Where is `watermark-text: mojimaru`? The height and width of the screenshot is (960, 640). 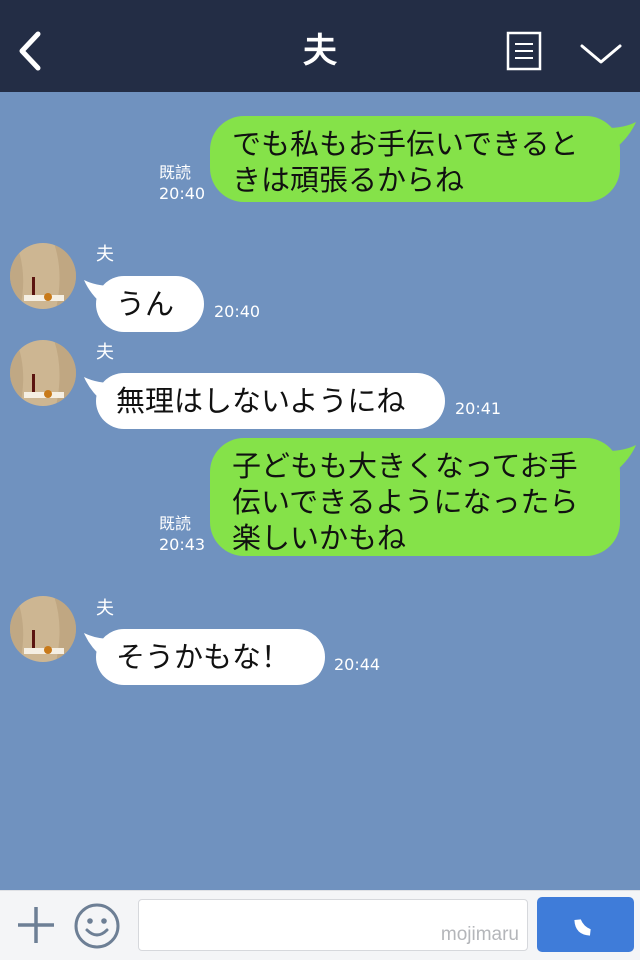
watermark-text: mojimaru is located at coordinates (479, 934).